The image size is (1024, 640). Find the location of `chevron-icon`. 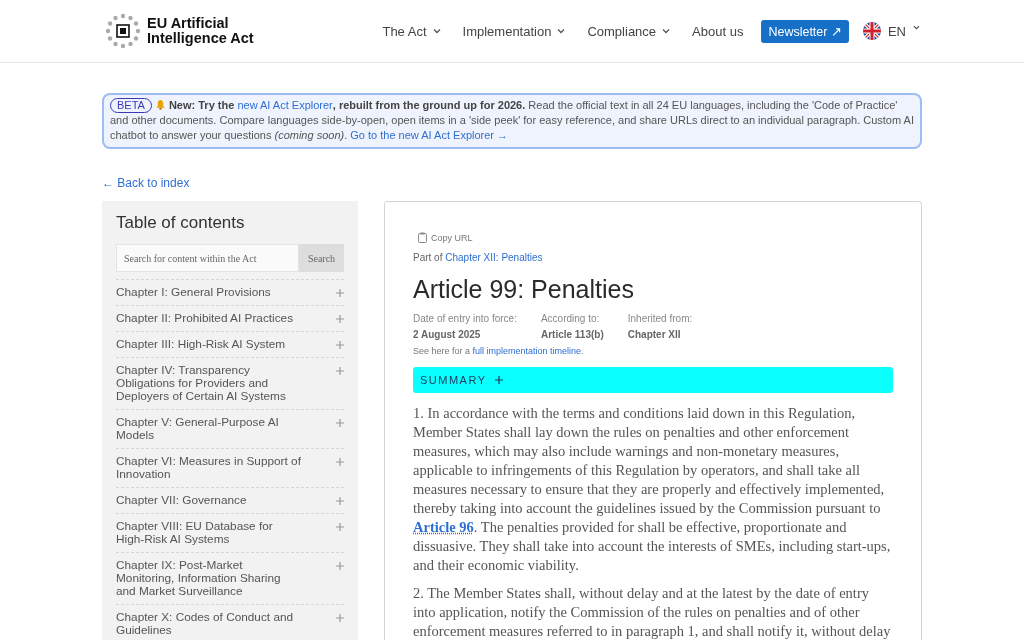

chevron-icon is located at coordinates (916, 27).